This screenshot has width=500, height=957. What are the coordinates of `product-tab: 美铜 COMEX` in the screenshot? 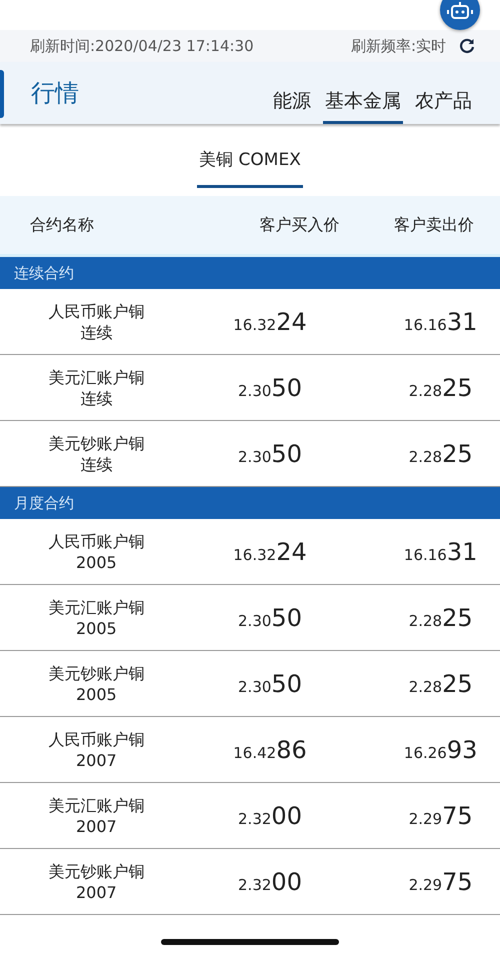 It's located at (250, 158).